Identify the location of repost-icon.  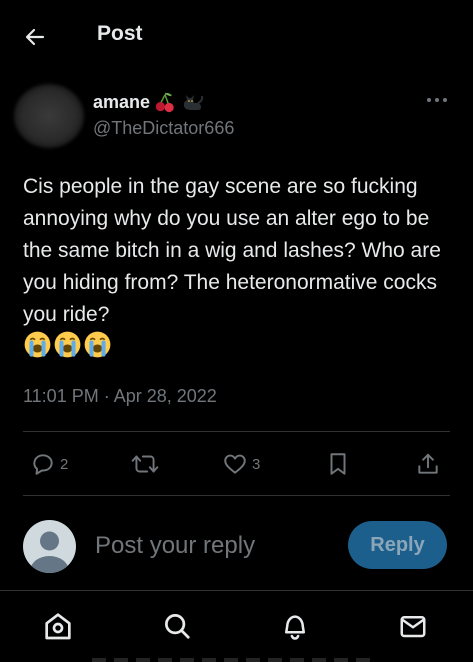
(145, 464).